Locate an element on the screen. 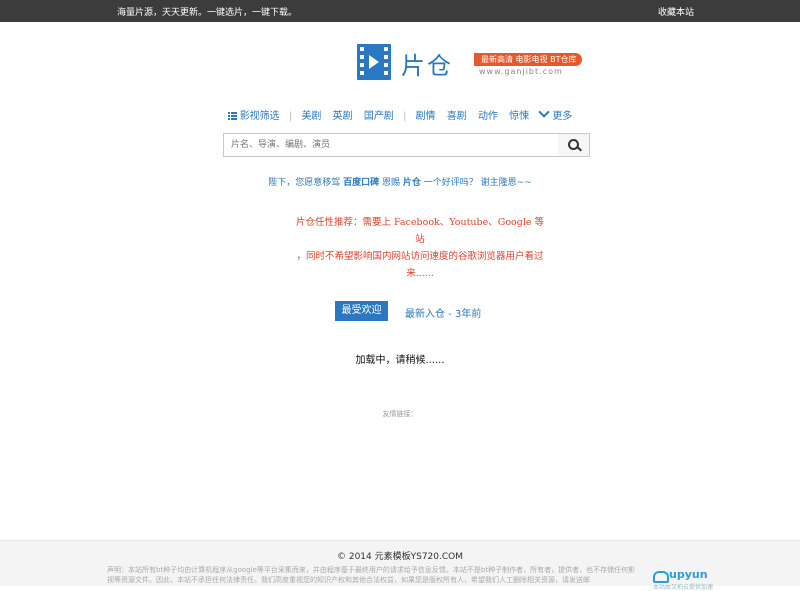 Image resolution: width=800 pixels, height=591 pixels. copyright: © 2014 元素模板YS720.COM is located at coordinates (399, 557).